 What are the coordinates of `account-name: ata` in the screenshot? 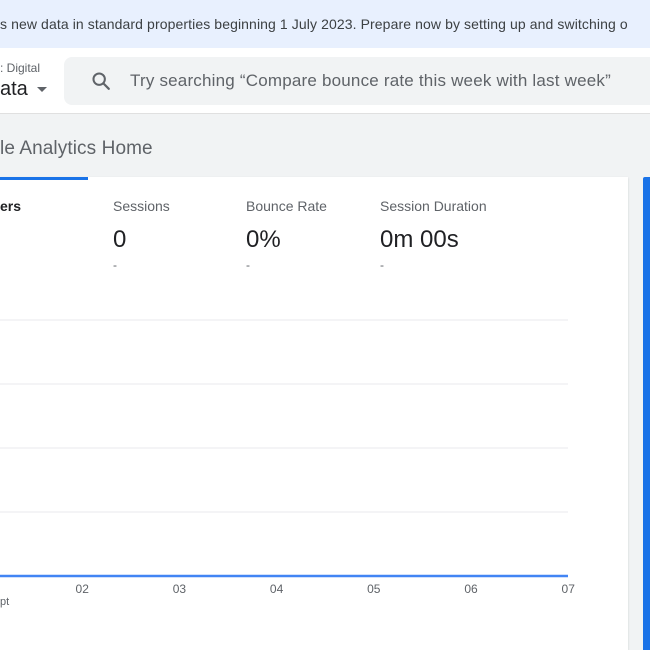 It's located at (14, 89).